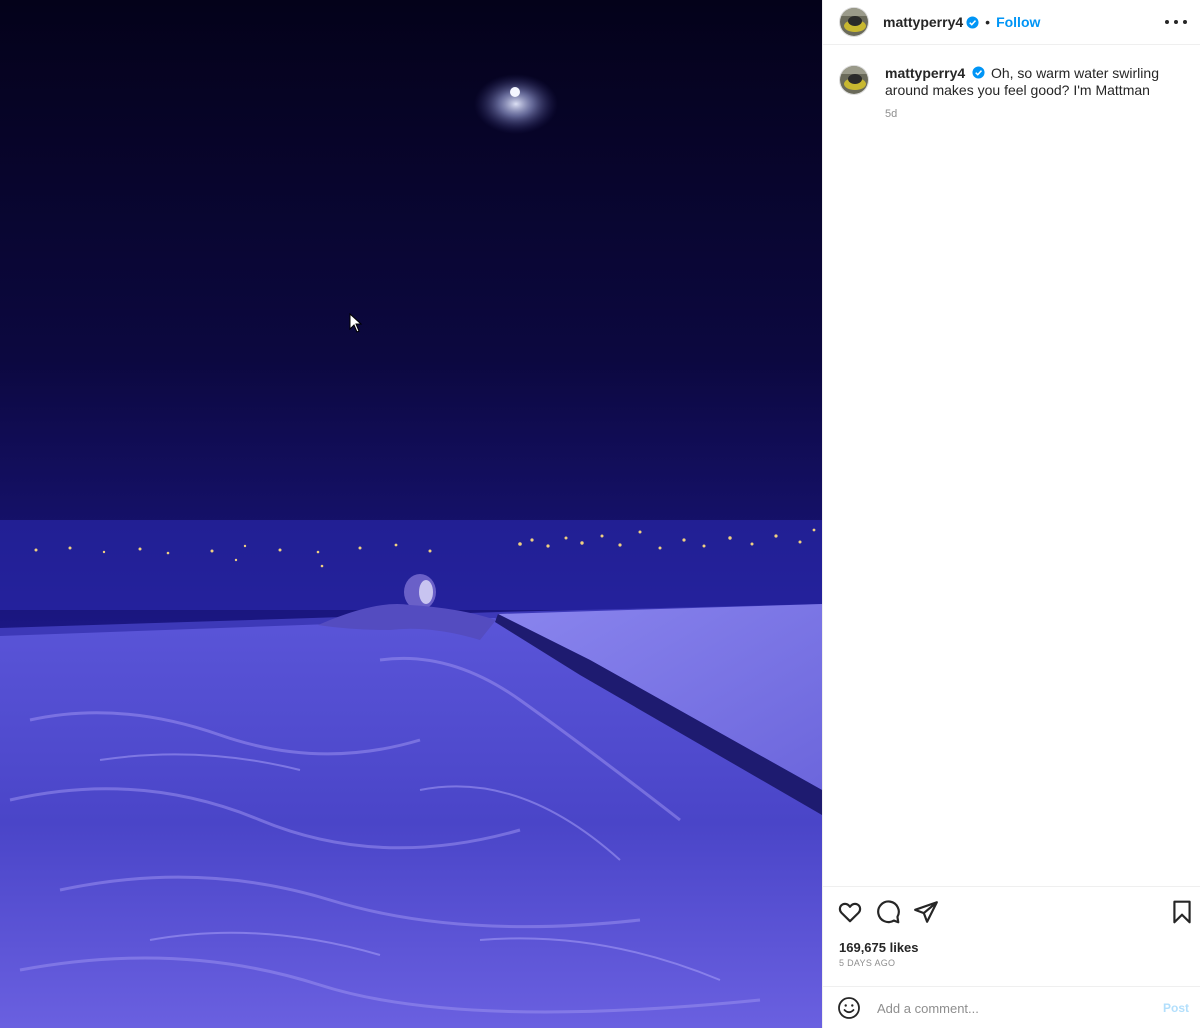 The height and width of the screenshot is (1028, 1200). I want to click on comment-bar: Post, so click(1011, 1007).